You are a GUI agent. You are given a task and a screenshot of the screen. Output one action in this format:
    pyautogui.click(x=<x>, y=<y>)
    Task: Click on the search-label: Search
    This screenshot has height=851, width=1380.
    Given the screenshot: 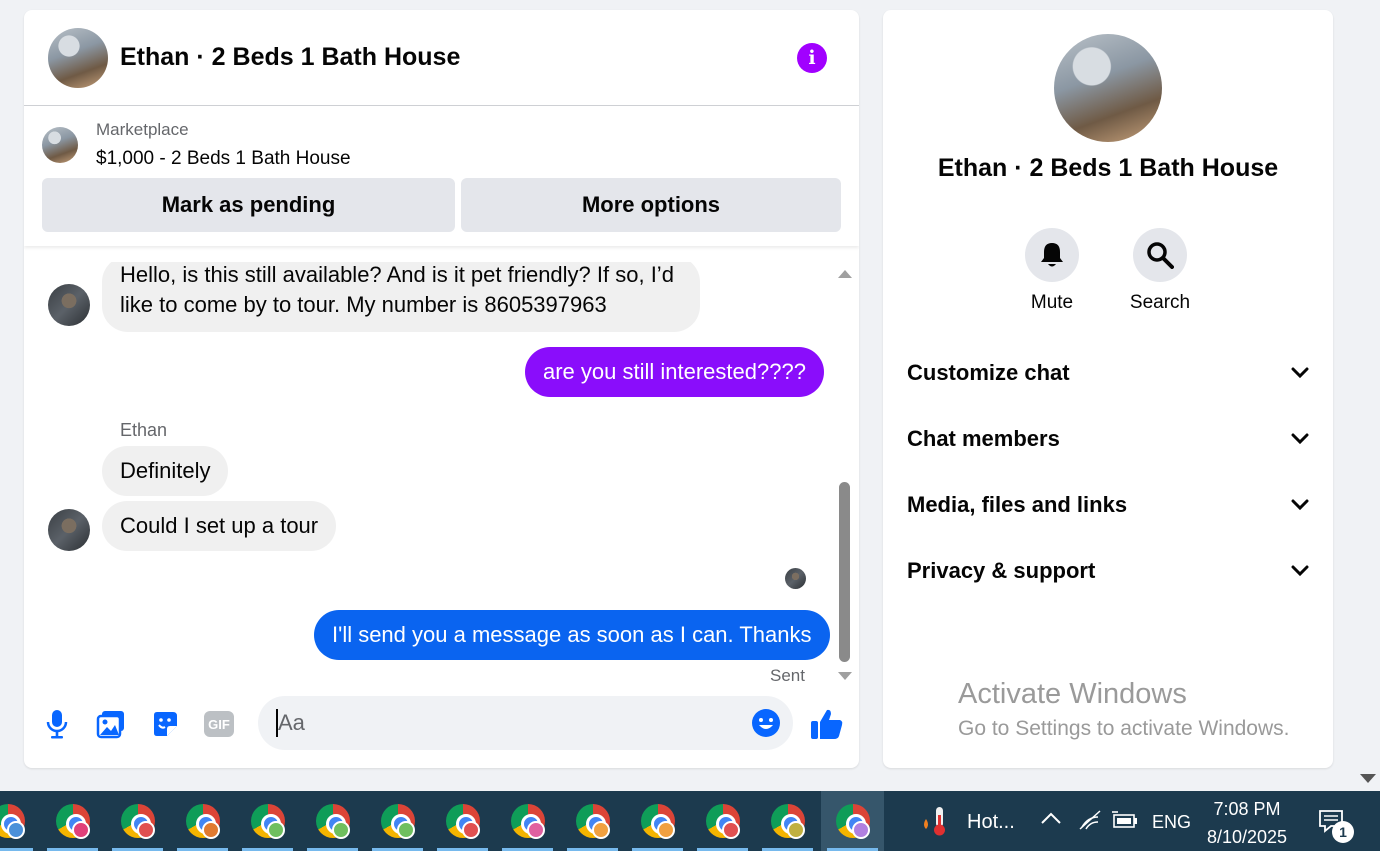 What is the action you would take?
    pyautogui.click(x=1160, y=302)
    